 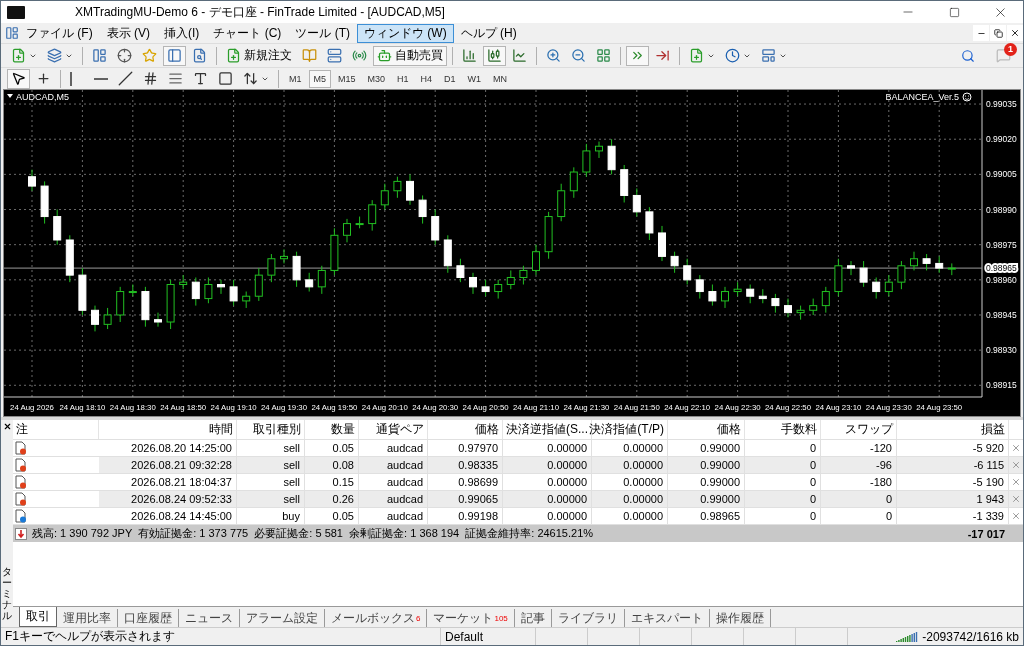 What do you see at coordinates (148, 618) in the screenshot?
I see `terminal-tab: 口座履歴` at bounding box center [148, 618].